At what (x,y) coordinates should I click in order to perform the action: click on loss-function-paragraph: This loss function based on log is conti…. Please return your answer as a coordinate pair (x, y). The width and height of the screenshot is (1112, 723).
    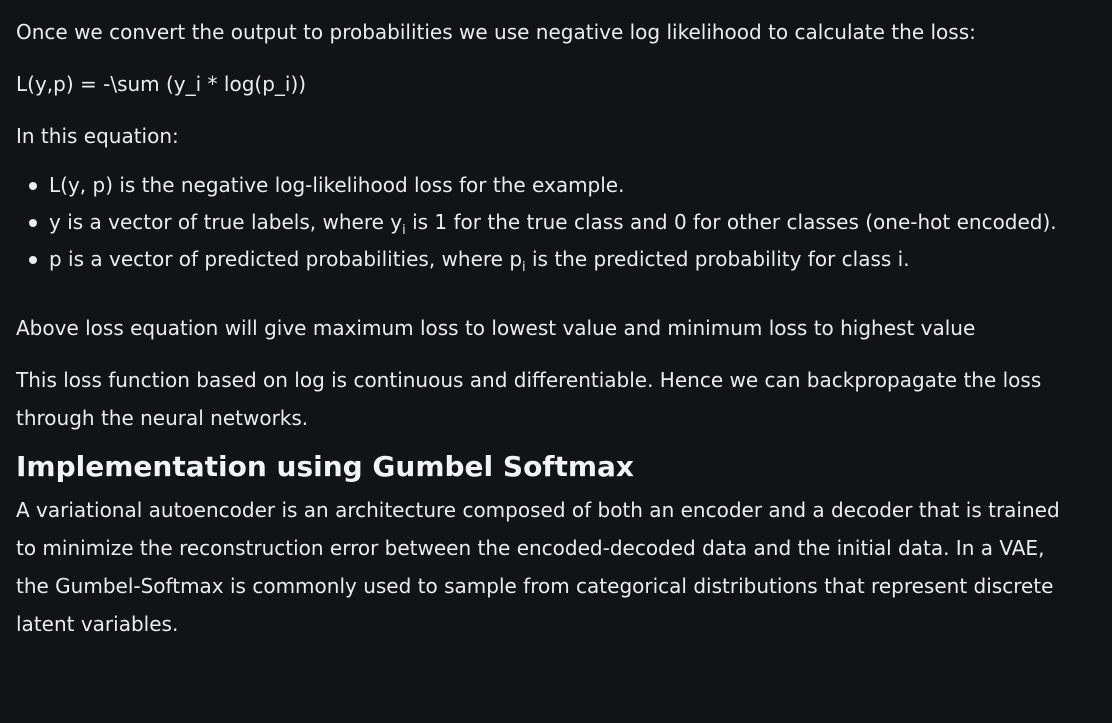
    Looking at the image, I should click on (529, 399).